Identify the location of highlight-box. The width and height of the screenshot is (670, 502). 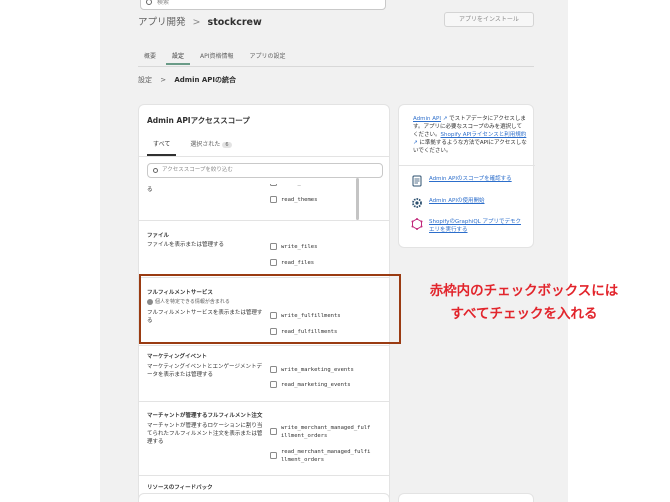
(270, 309).